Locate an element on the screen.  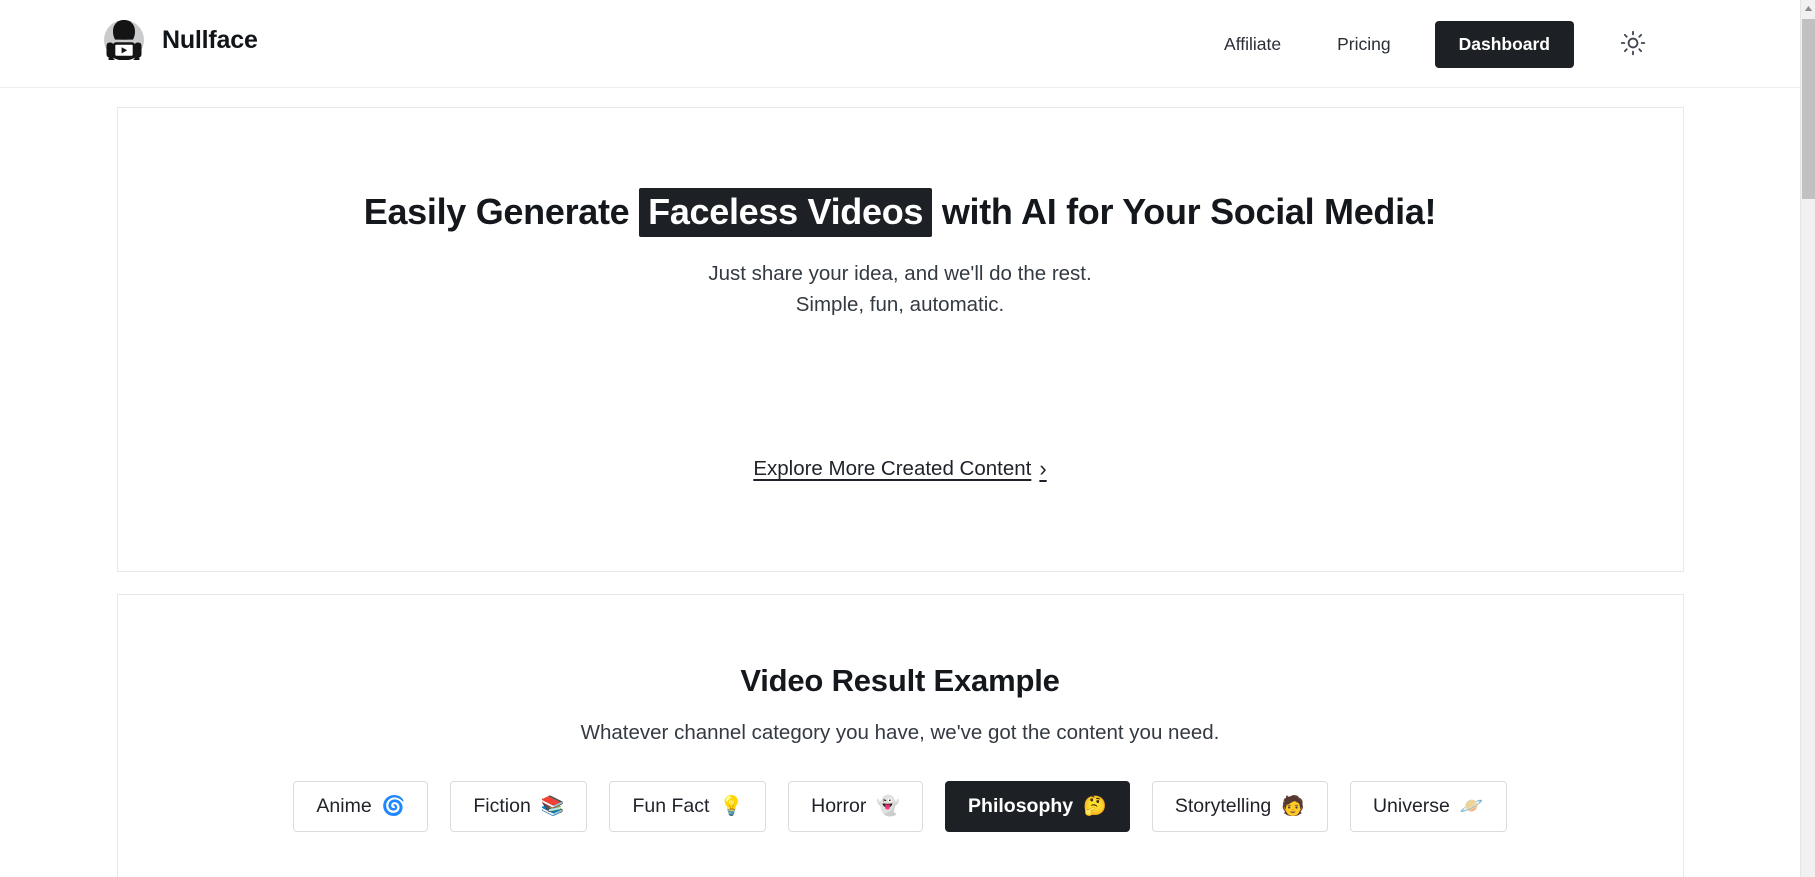
universe-planet-icon: 🪐 is located at coordinates (1471, 806).